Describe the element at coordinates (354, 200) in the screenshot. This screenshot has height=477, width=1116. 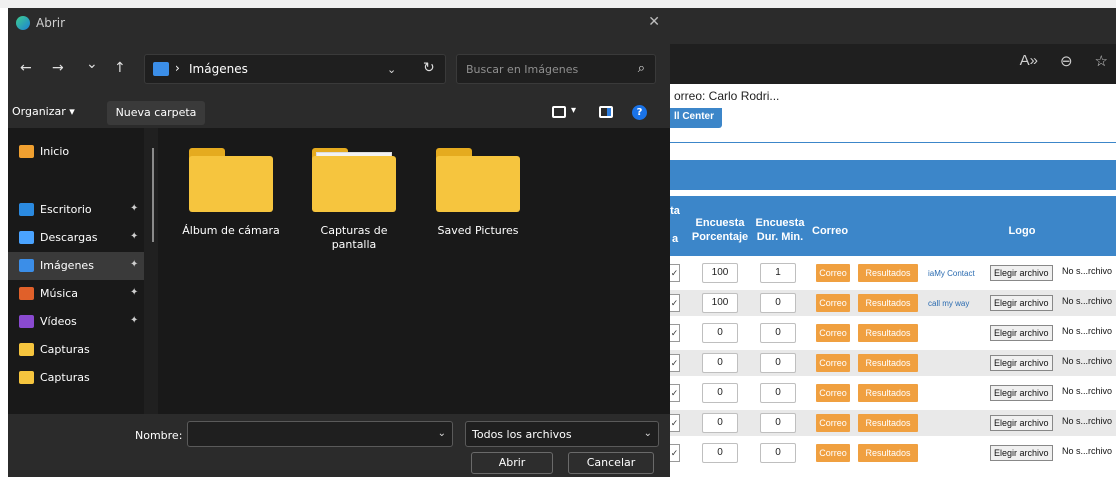
I see `folder-item: Capturas de pantalla` at that location.